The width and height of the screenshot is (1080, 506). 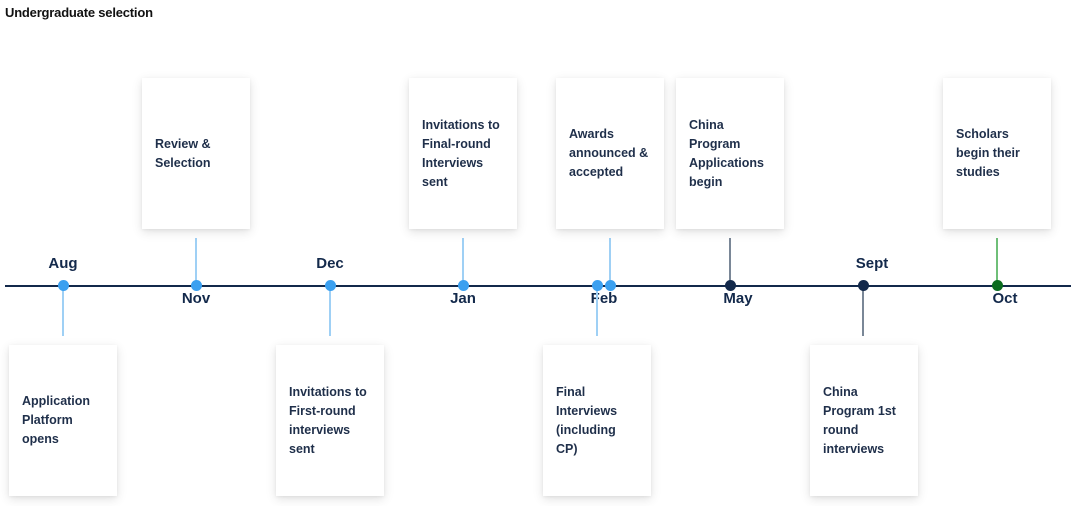 I want to click on event-text: Final Interviews (including CP), so click(x=587, y=420).